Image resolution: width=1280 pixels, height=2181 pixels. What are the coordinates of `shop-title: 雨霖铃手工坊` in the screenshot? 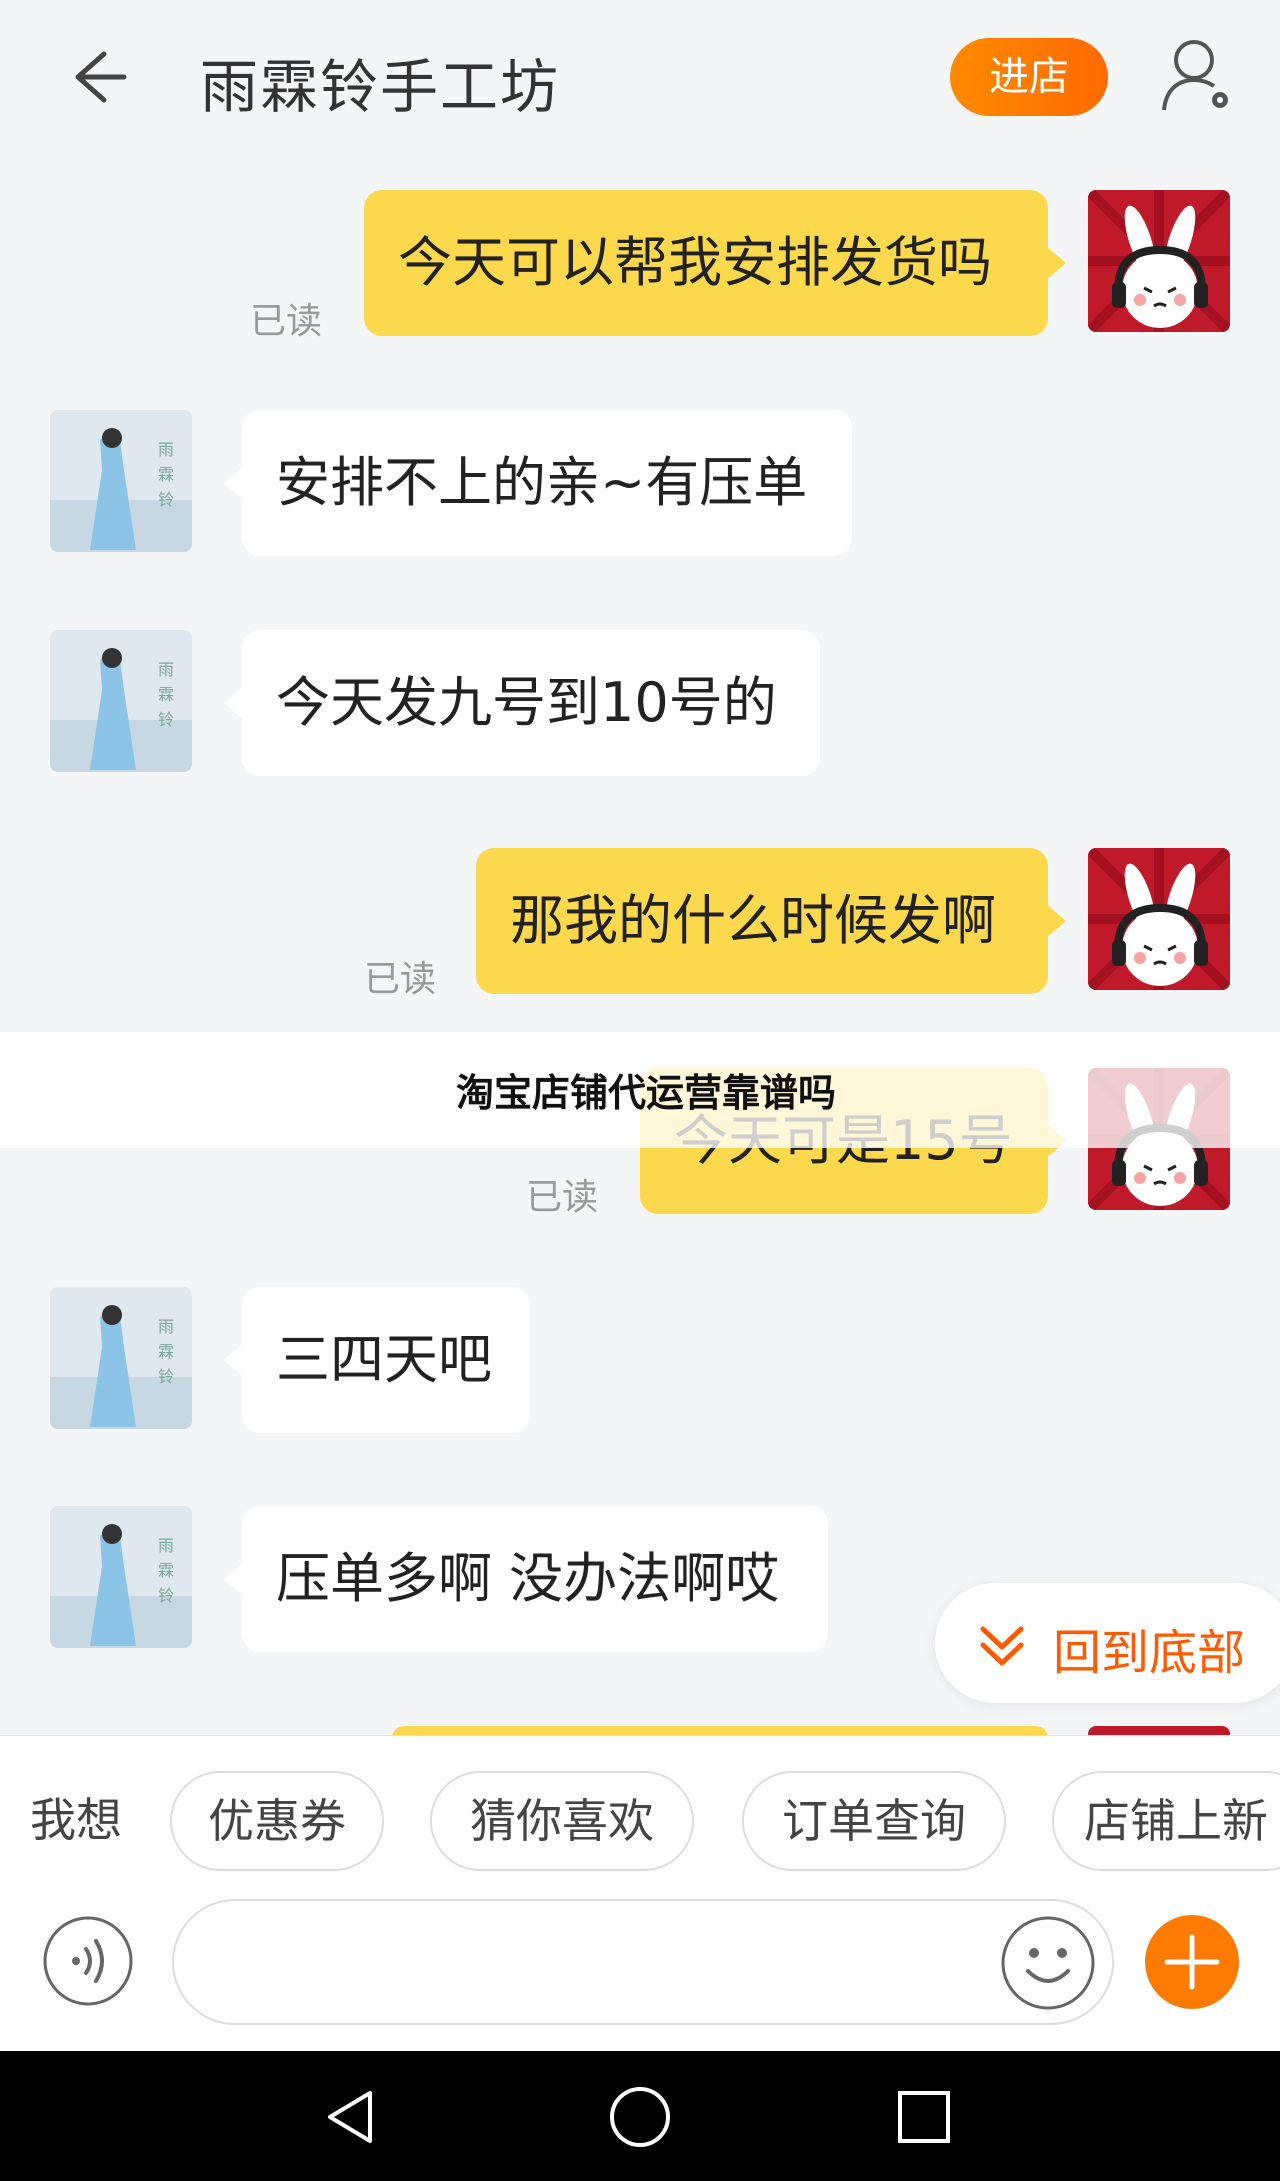 It's located at (380, 87).